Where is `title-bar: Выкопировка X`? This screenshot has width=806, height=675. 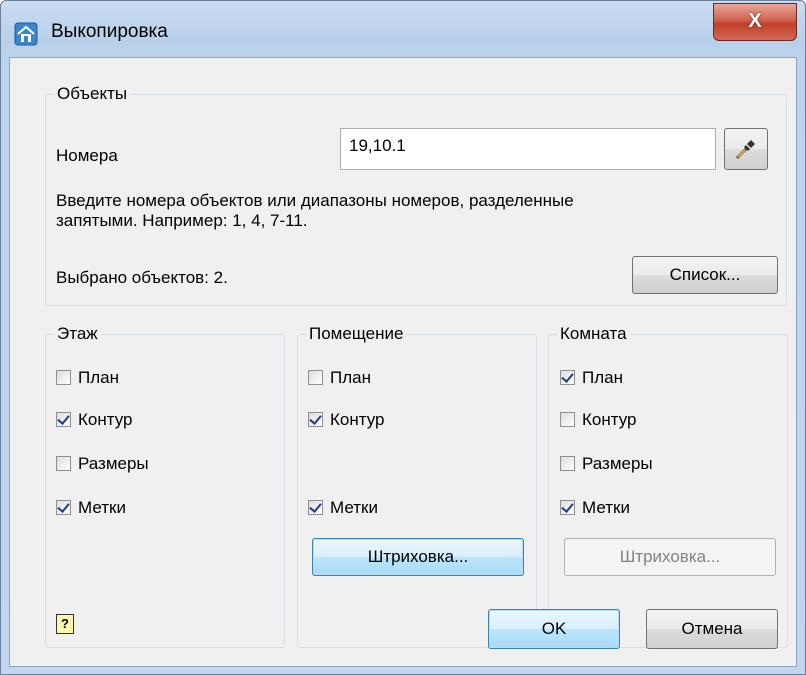 title-bar: Выкопировка X is located at coordinates (403, 29).